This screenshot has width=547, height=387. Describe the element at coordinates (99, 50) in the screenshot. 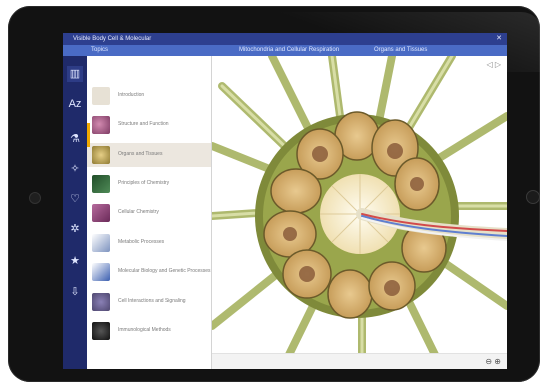

I see `tab-topics: Topics` at that location.